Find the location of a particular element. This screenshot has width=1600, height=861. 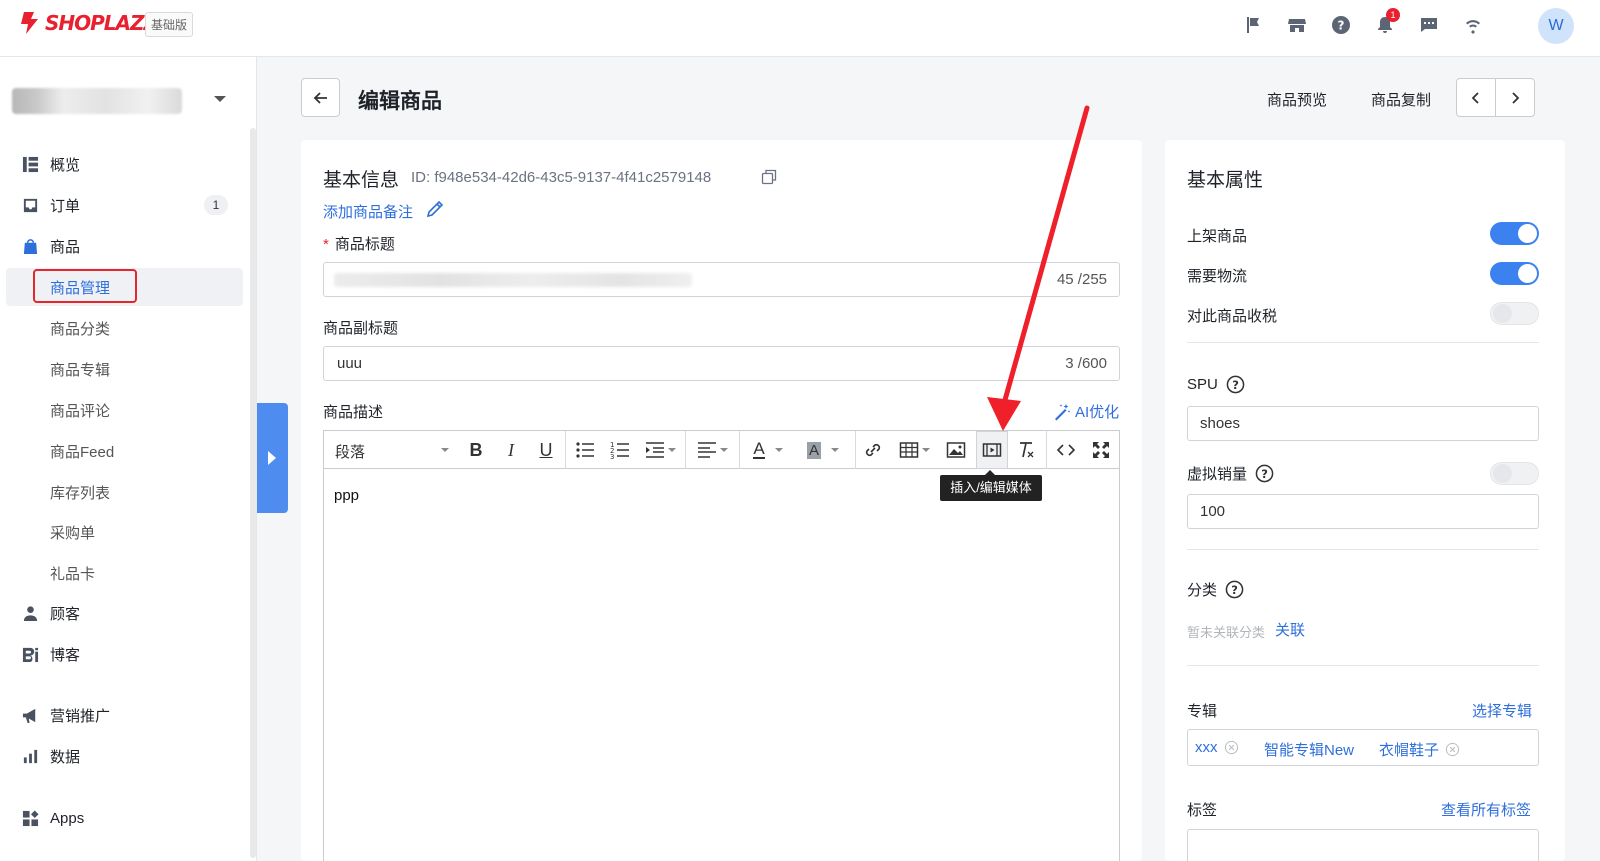

nav-analytics: 数据 is located at coordinates (122, 756).